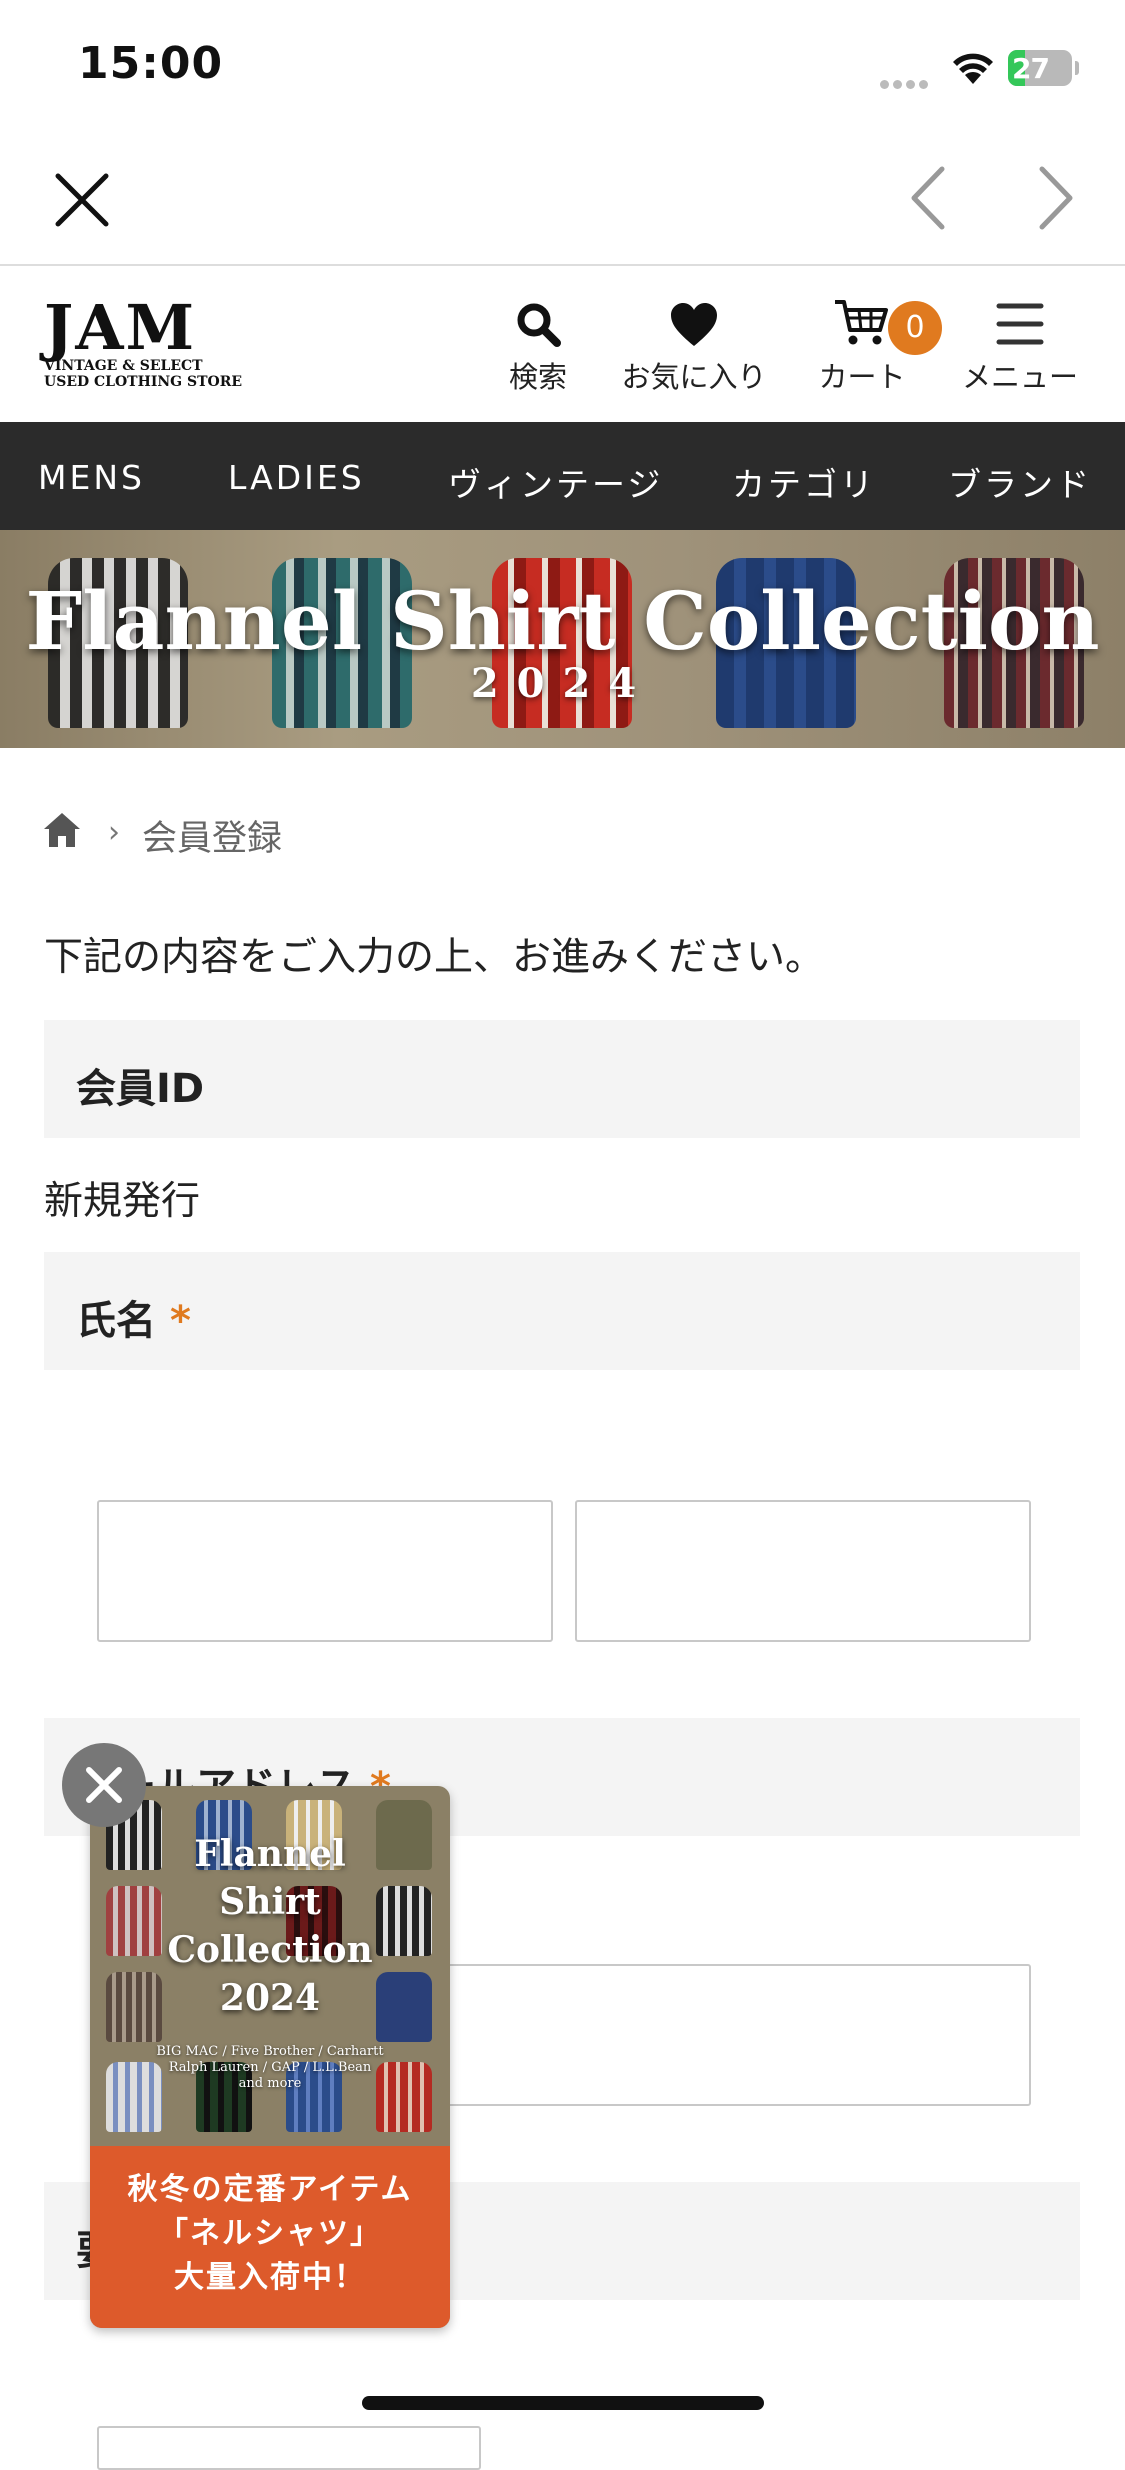 The image size is (1125, 2470). Describe the element at coordinates (555, 482) in the screenshot. I see `category-vintage: ヴィンテージ` at that location.